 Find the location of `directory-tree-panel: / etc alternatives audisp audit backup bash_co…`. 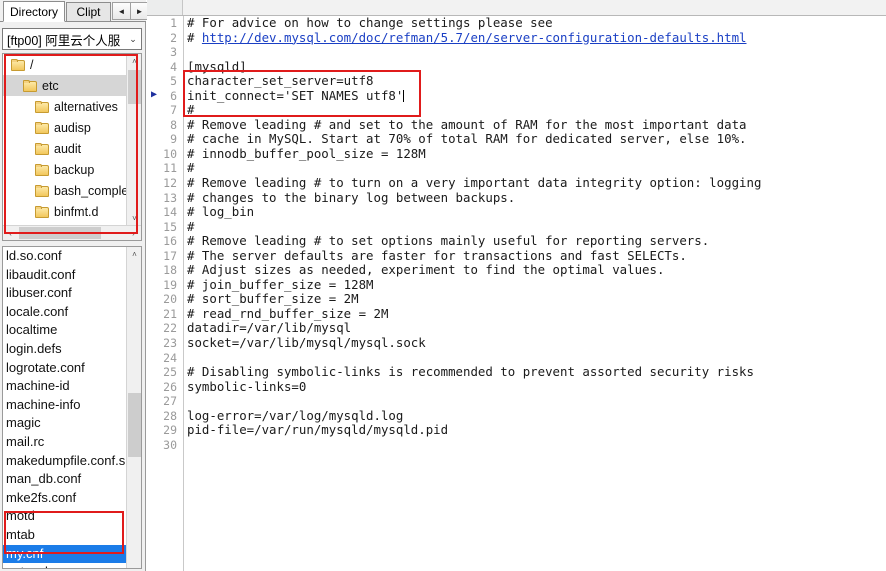

directory-tree-panel: / etc alternatives audisp audit backup bash_co… is located at coordinates (72, 147).